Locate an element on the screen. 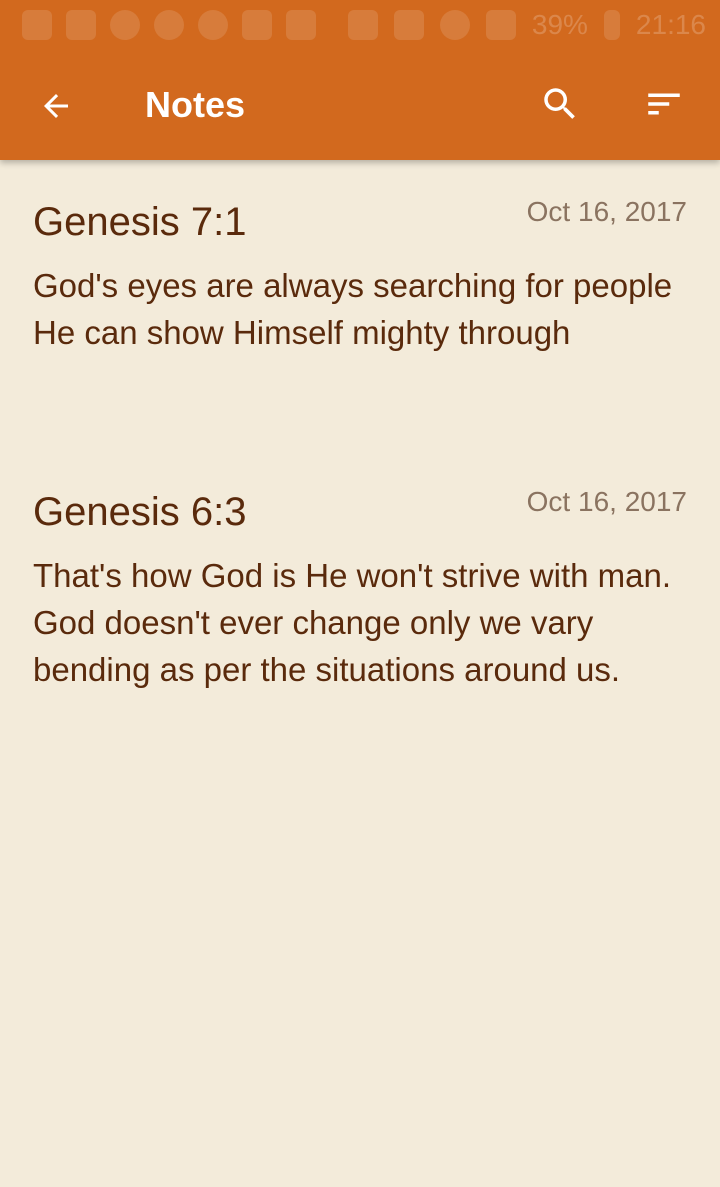 The height and width of the screenshot is (1187, 720). status-bar: 39% 21:16 is located at coordinates (360, 25).